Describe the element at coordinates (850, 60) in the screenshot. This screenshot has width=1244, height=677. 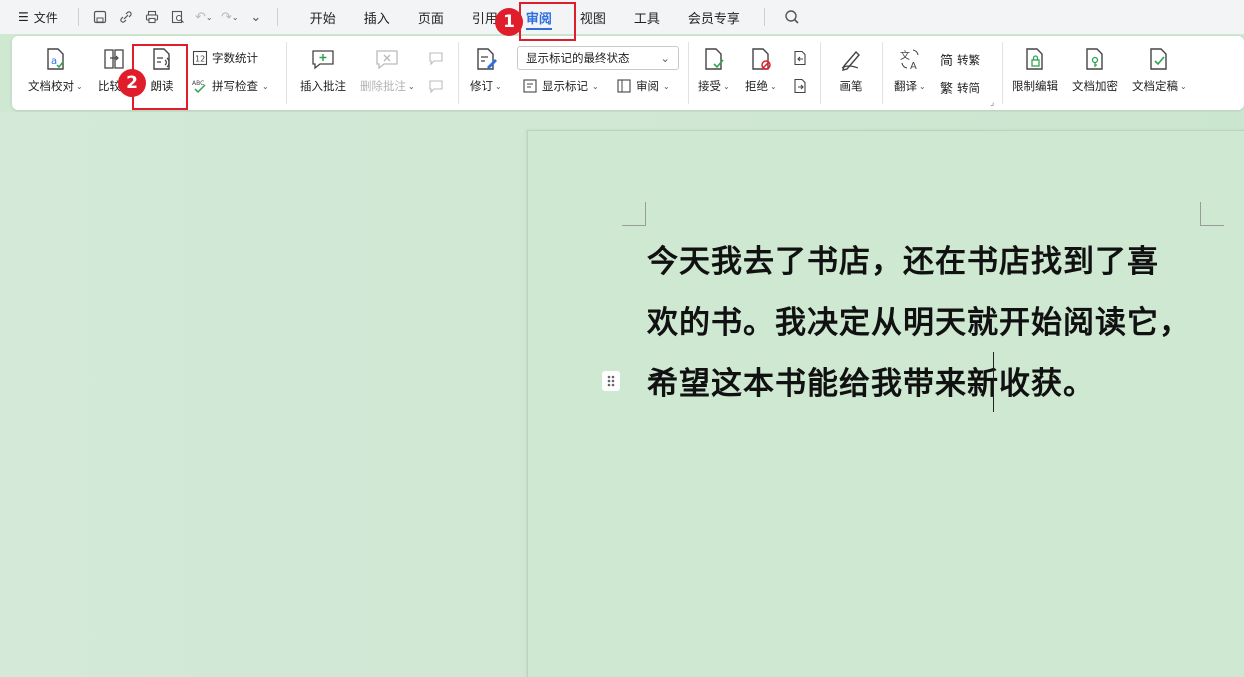
I see `pen-icon` at that location.